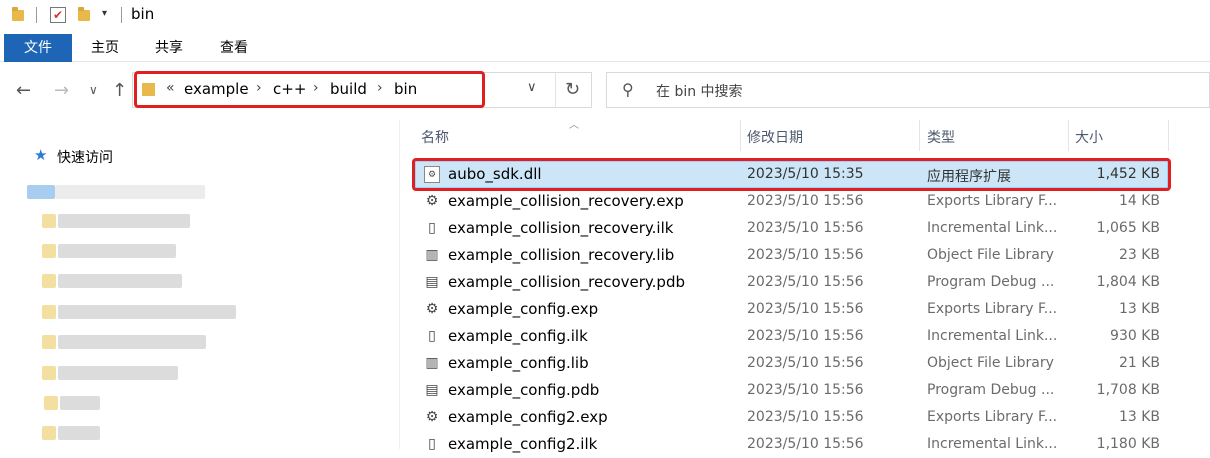 The image size is (1210, 458). What do you see at coordinates (1128, 444) in the screenshot?
I see `file-size: 1,180 KB` at bounding box center [1128, 444].